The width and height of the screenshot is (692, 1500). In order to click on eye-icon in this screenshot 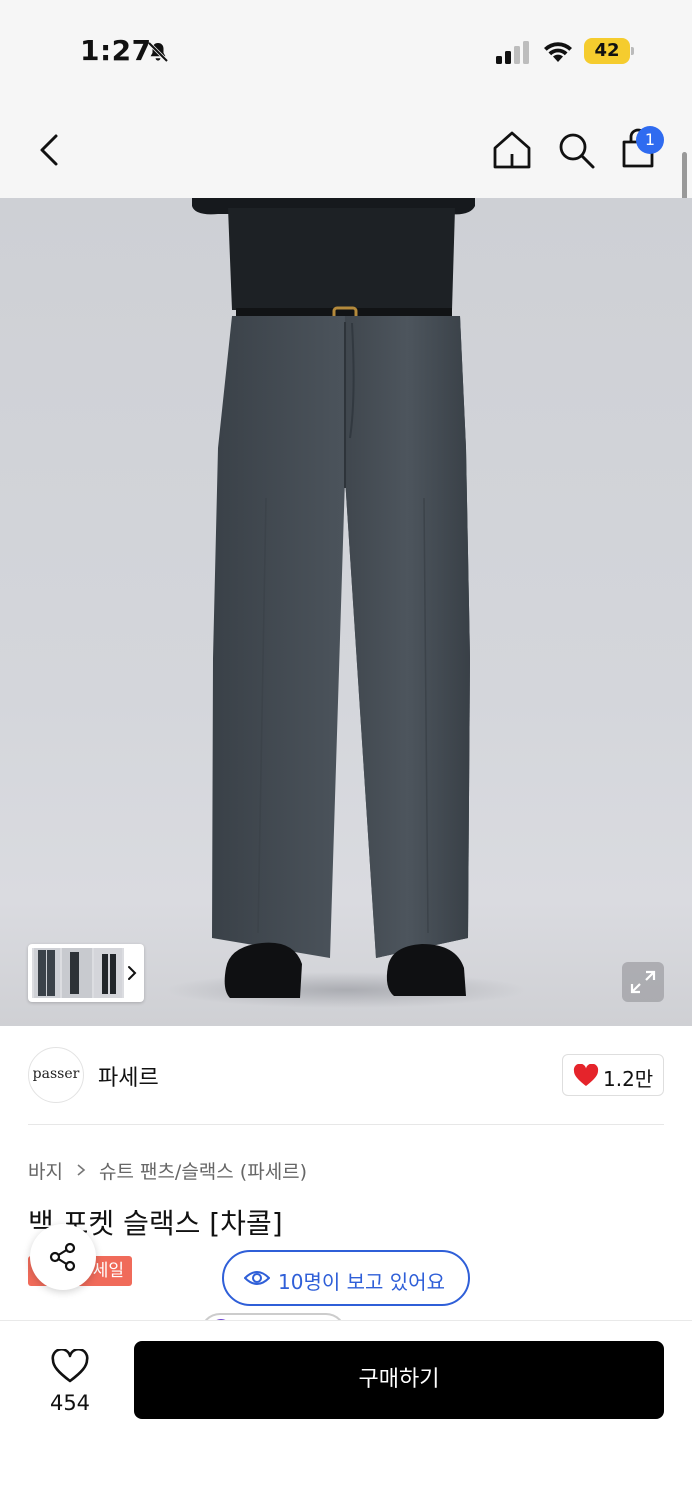, I will do `click(257, 1278)`.